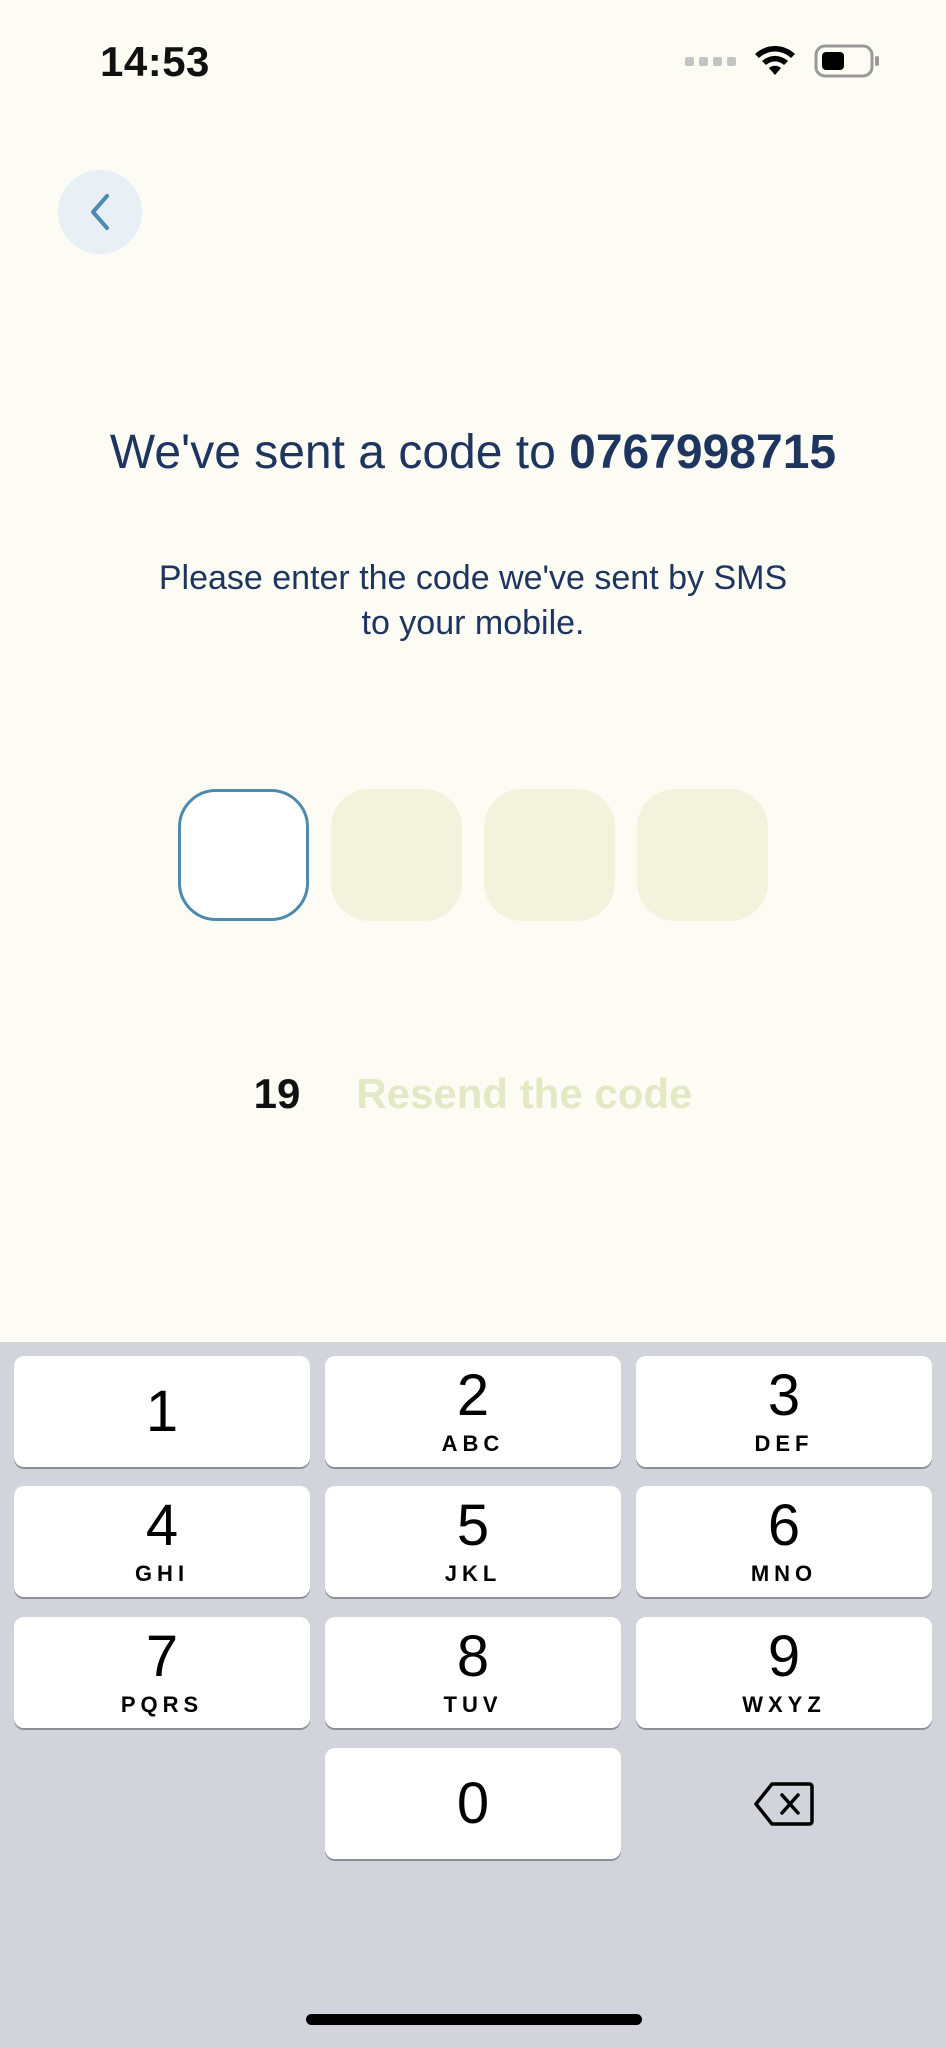 This screenshot has width=946, height=2048. Describe the element at coordinates (473, 1443) in the screenshot. I see `key-letters: ABC` at that location.